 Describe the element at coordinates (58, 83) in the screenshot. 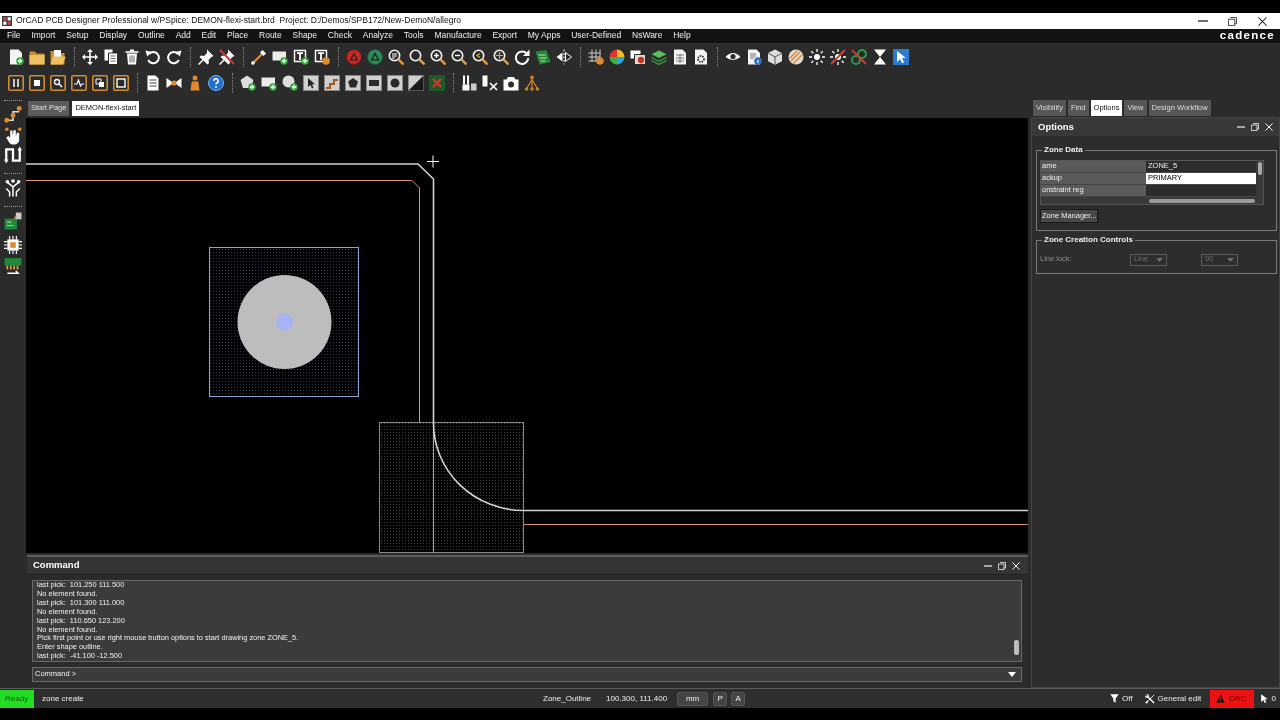

I see `magnifier-tile-icon` at that location.